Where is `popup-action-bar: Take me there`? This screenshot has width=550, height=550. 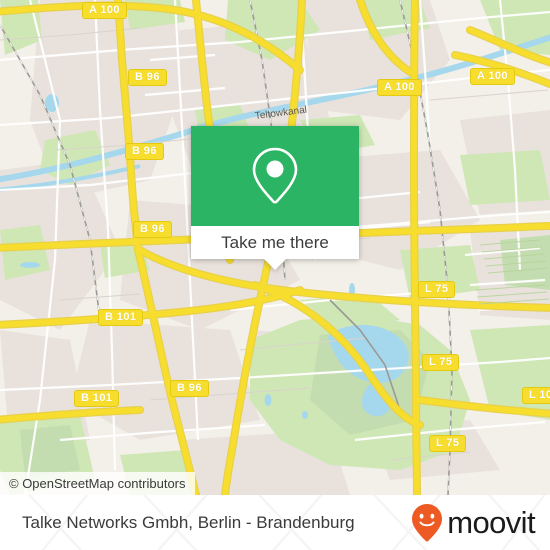 popup-action-bar: Take me there is located at coordinates (275, 248).